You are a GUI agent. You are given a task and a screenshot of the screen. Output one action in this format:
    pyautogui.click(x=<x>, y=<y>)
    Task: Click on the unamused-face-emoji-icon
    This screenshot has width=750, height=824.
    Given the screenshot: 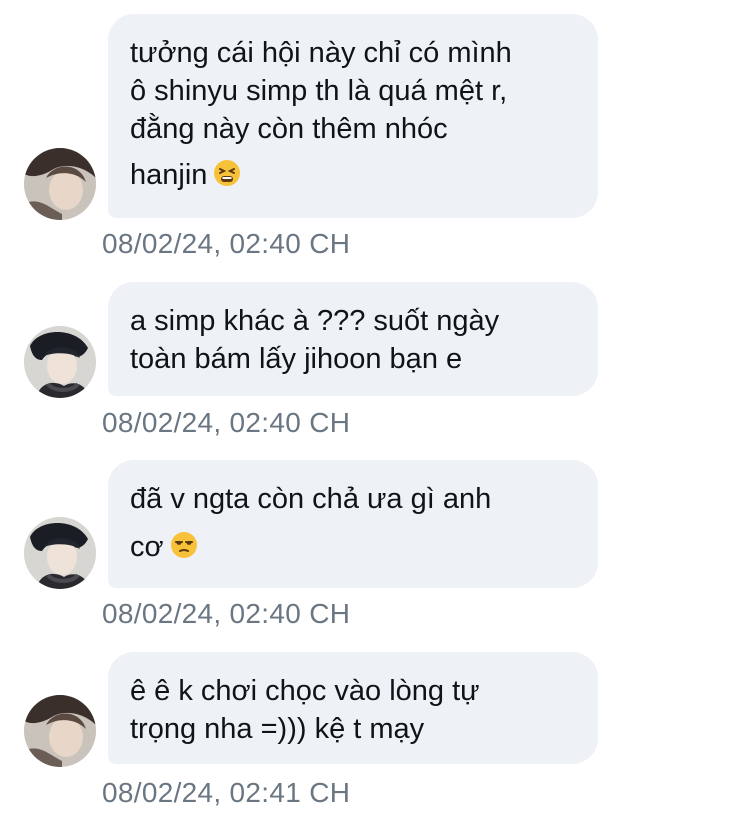 What is the action you would take?
    pyautogui.click(x=184, y=550)
    